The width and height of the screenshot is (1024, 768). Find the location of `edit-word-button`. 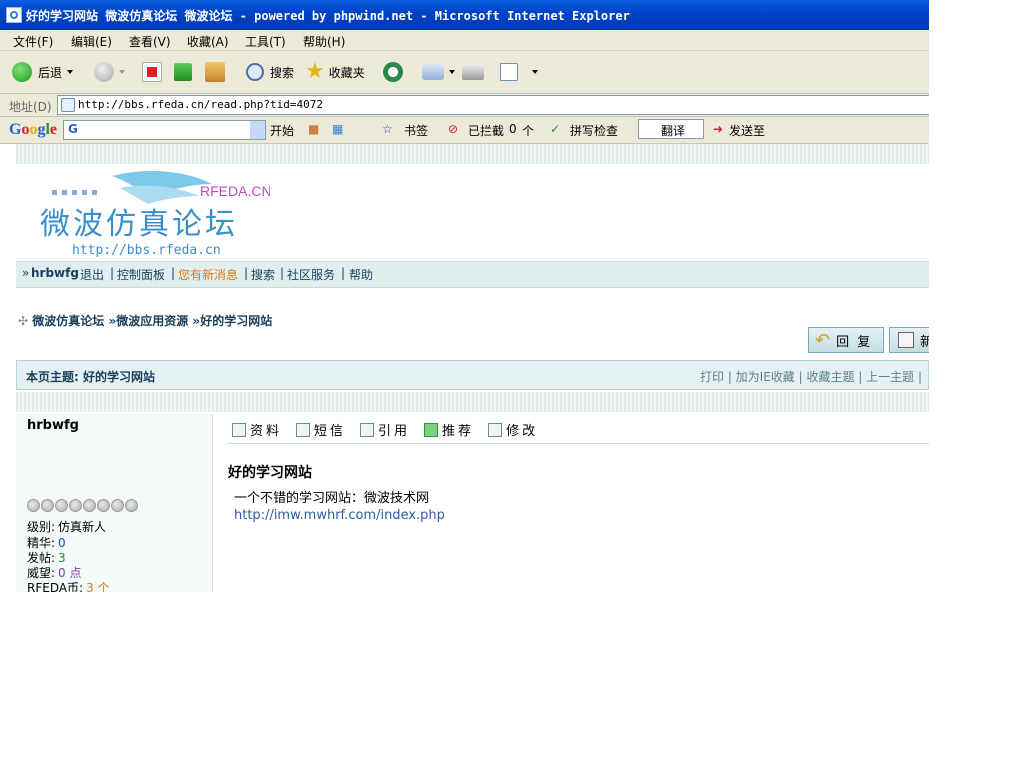

edit-word-button is located at coordinates (519, 72).